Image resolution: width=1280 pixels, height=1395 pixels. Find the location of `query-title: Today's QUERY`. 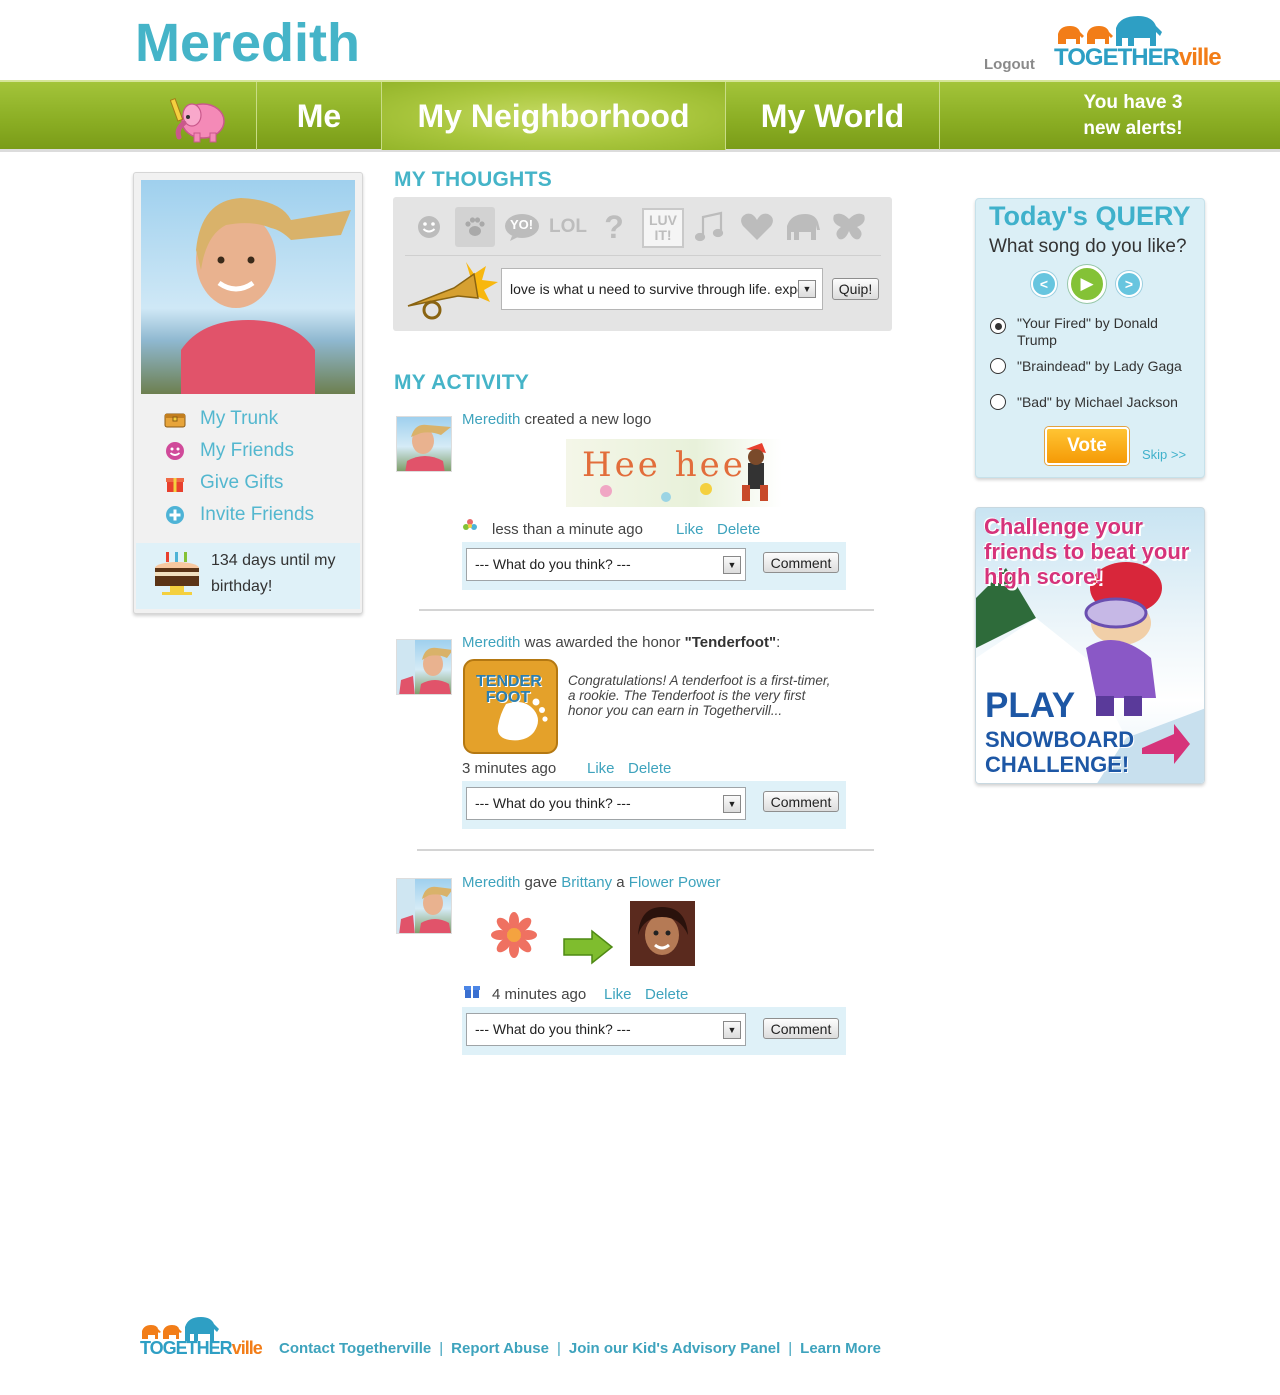

query-title: Today's QUERY is located at coordinates (1090, 216).